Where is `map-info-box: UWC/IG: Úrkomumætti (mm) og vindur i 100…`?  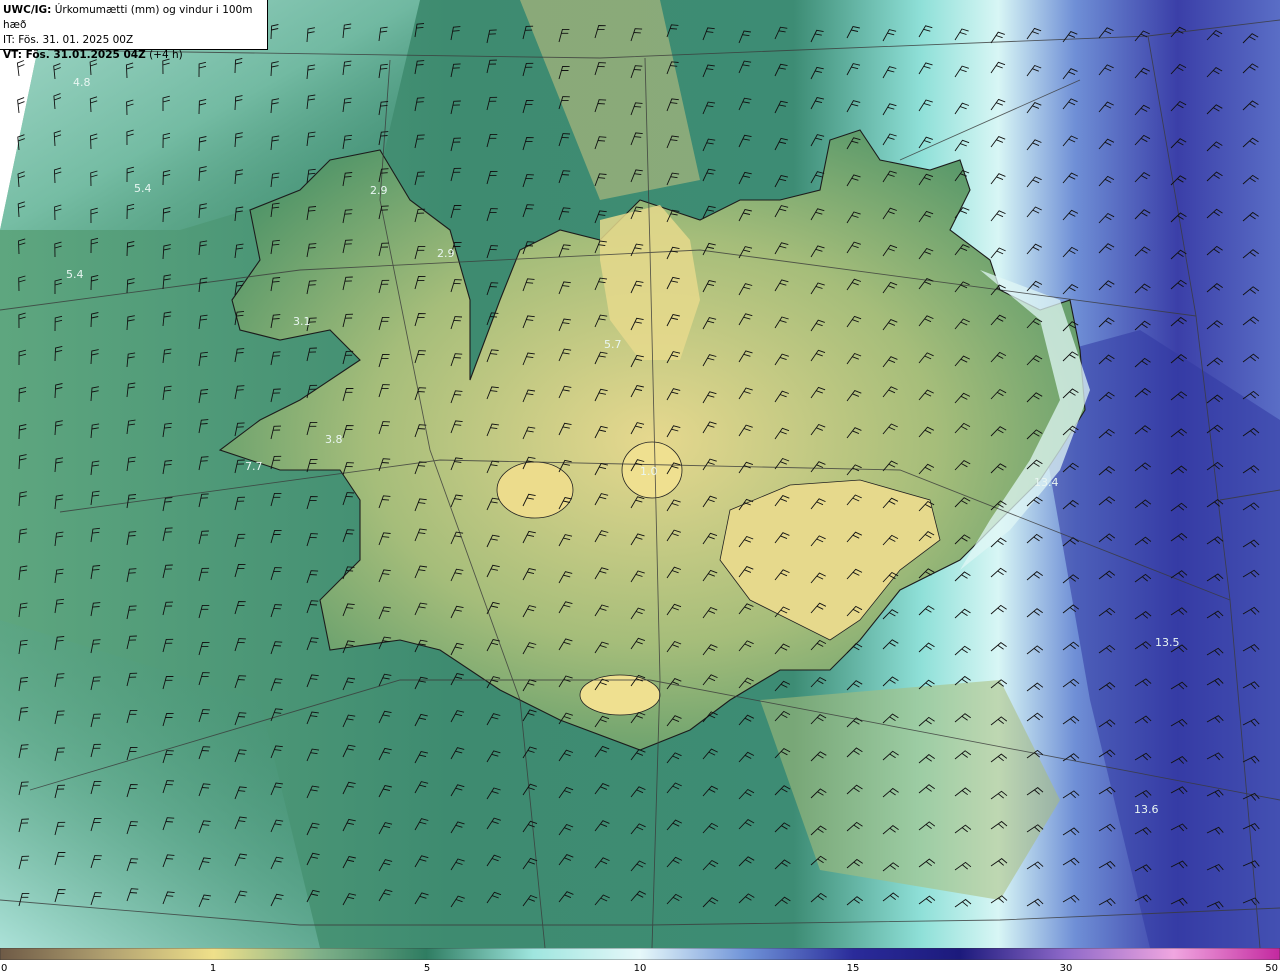 map-info-box: UWC/IG: Úrkomumætti (mm) og vindur i 100… is located at coordinates (134, 30).